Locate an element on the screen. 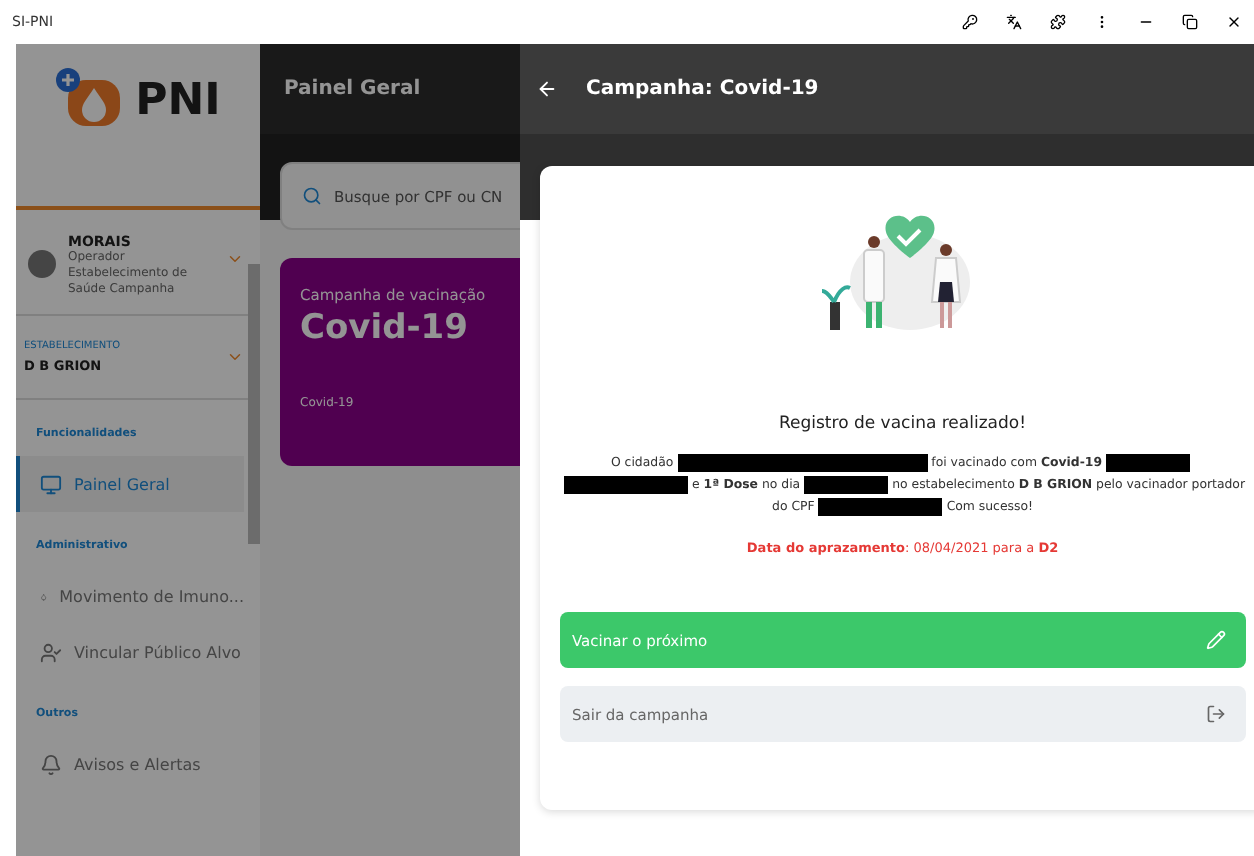 Image resolution: width=1254 pixels, height=856 pixels. nav-label: Vincular Público Alvo is located at coordinates (157, 652).